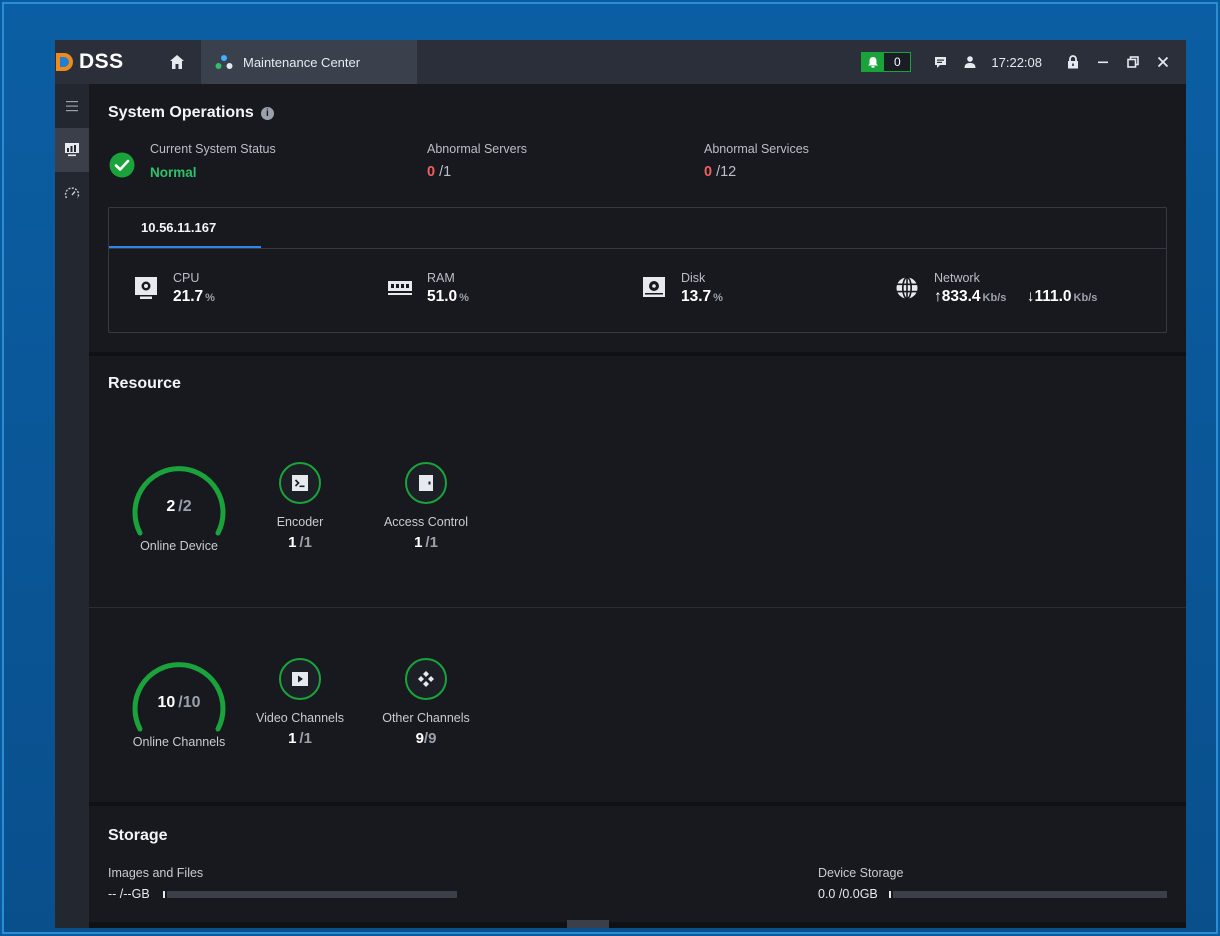 This screenshot has width=1220, height=936. Describe the element at coordinates (189, 702) in the screenshot. I see `online-channels-total: /10` at that location.